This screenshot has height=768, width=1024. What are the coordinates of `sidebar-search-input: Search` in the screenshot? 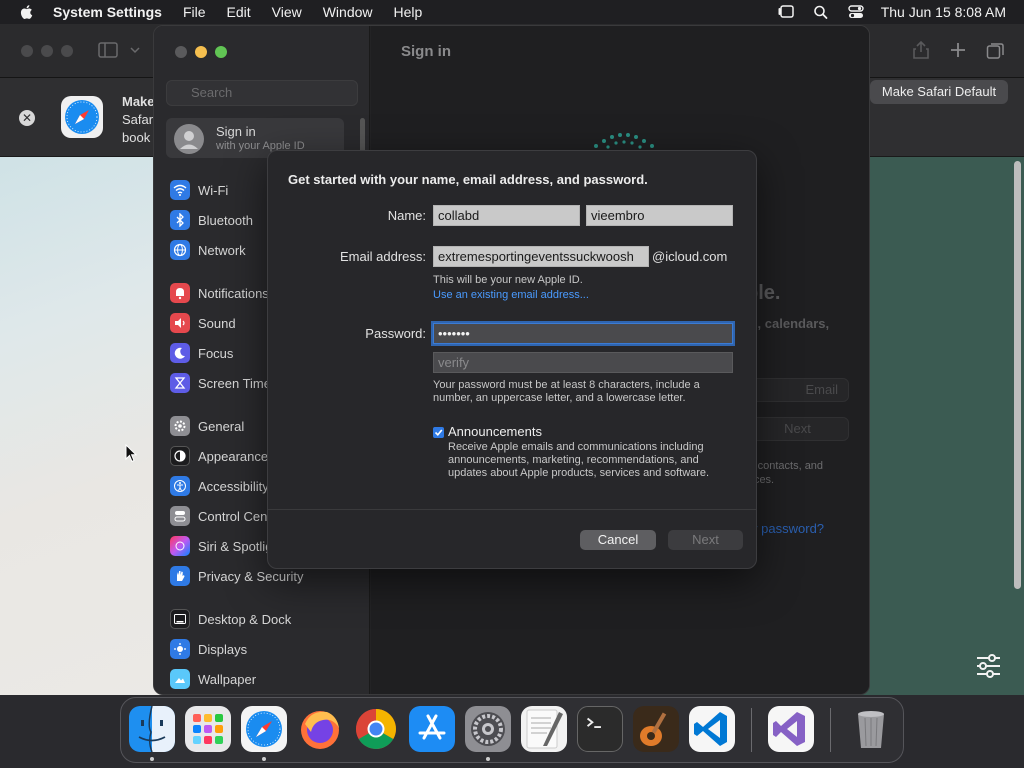 It's located at (262, 93).